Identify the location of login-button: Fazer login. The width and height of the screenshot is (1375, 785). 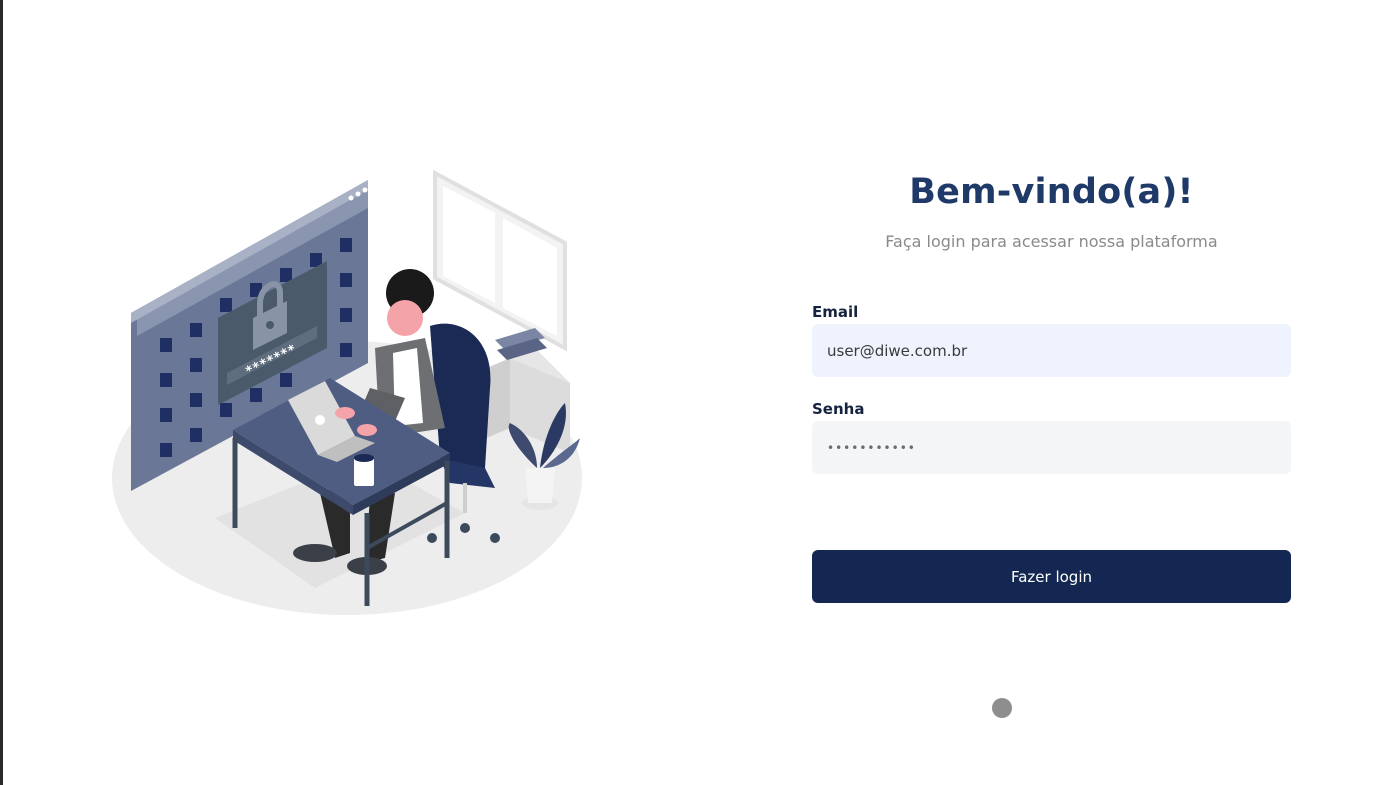
(1051, 576).